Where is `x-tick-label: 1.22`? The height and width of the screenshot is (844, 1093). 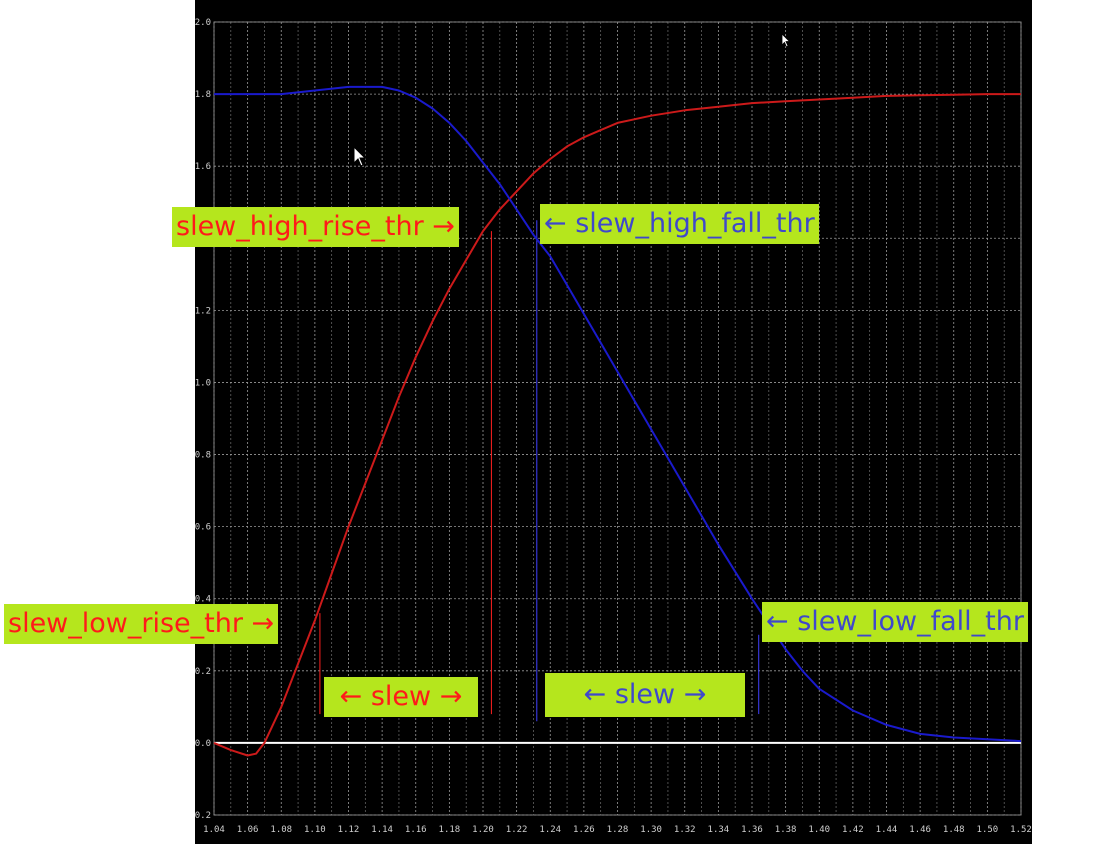
x-tick-label: 1.22 is located at coordinates (517, 830).